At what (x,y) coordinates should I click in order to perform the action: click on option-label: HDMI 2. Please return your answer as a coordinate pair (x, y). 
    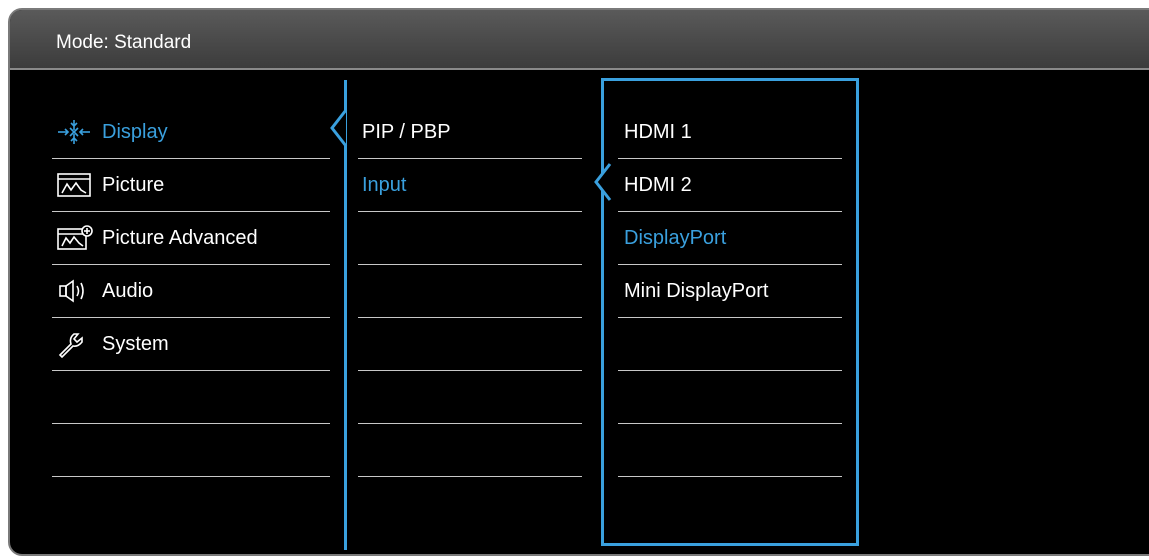
    Looking at the image, I should click on (658, 185).